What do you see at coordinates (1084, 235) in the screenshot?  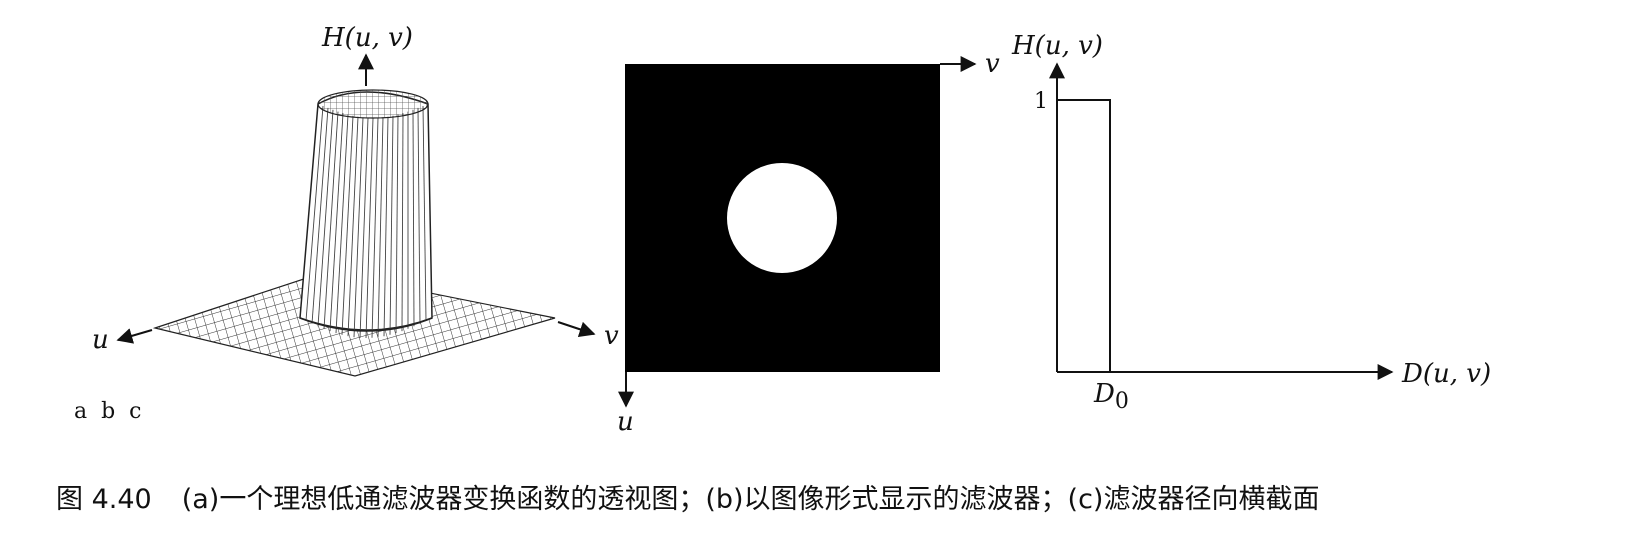 I see `ideal-filter-profile` at bounding box center [1084, 235].